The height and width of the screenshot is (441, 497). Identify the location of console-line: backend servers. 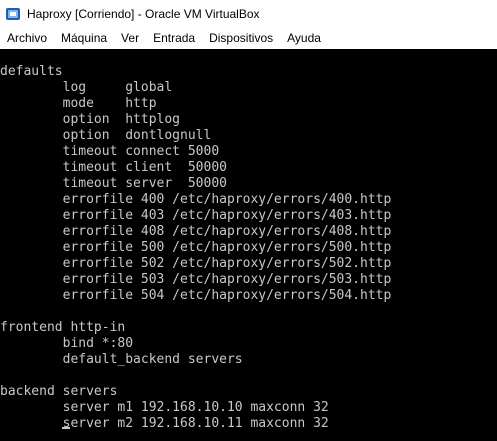
(59, 391).